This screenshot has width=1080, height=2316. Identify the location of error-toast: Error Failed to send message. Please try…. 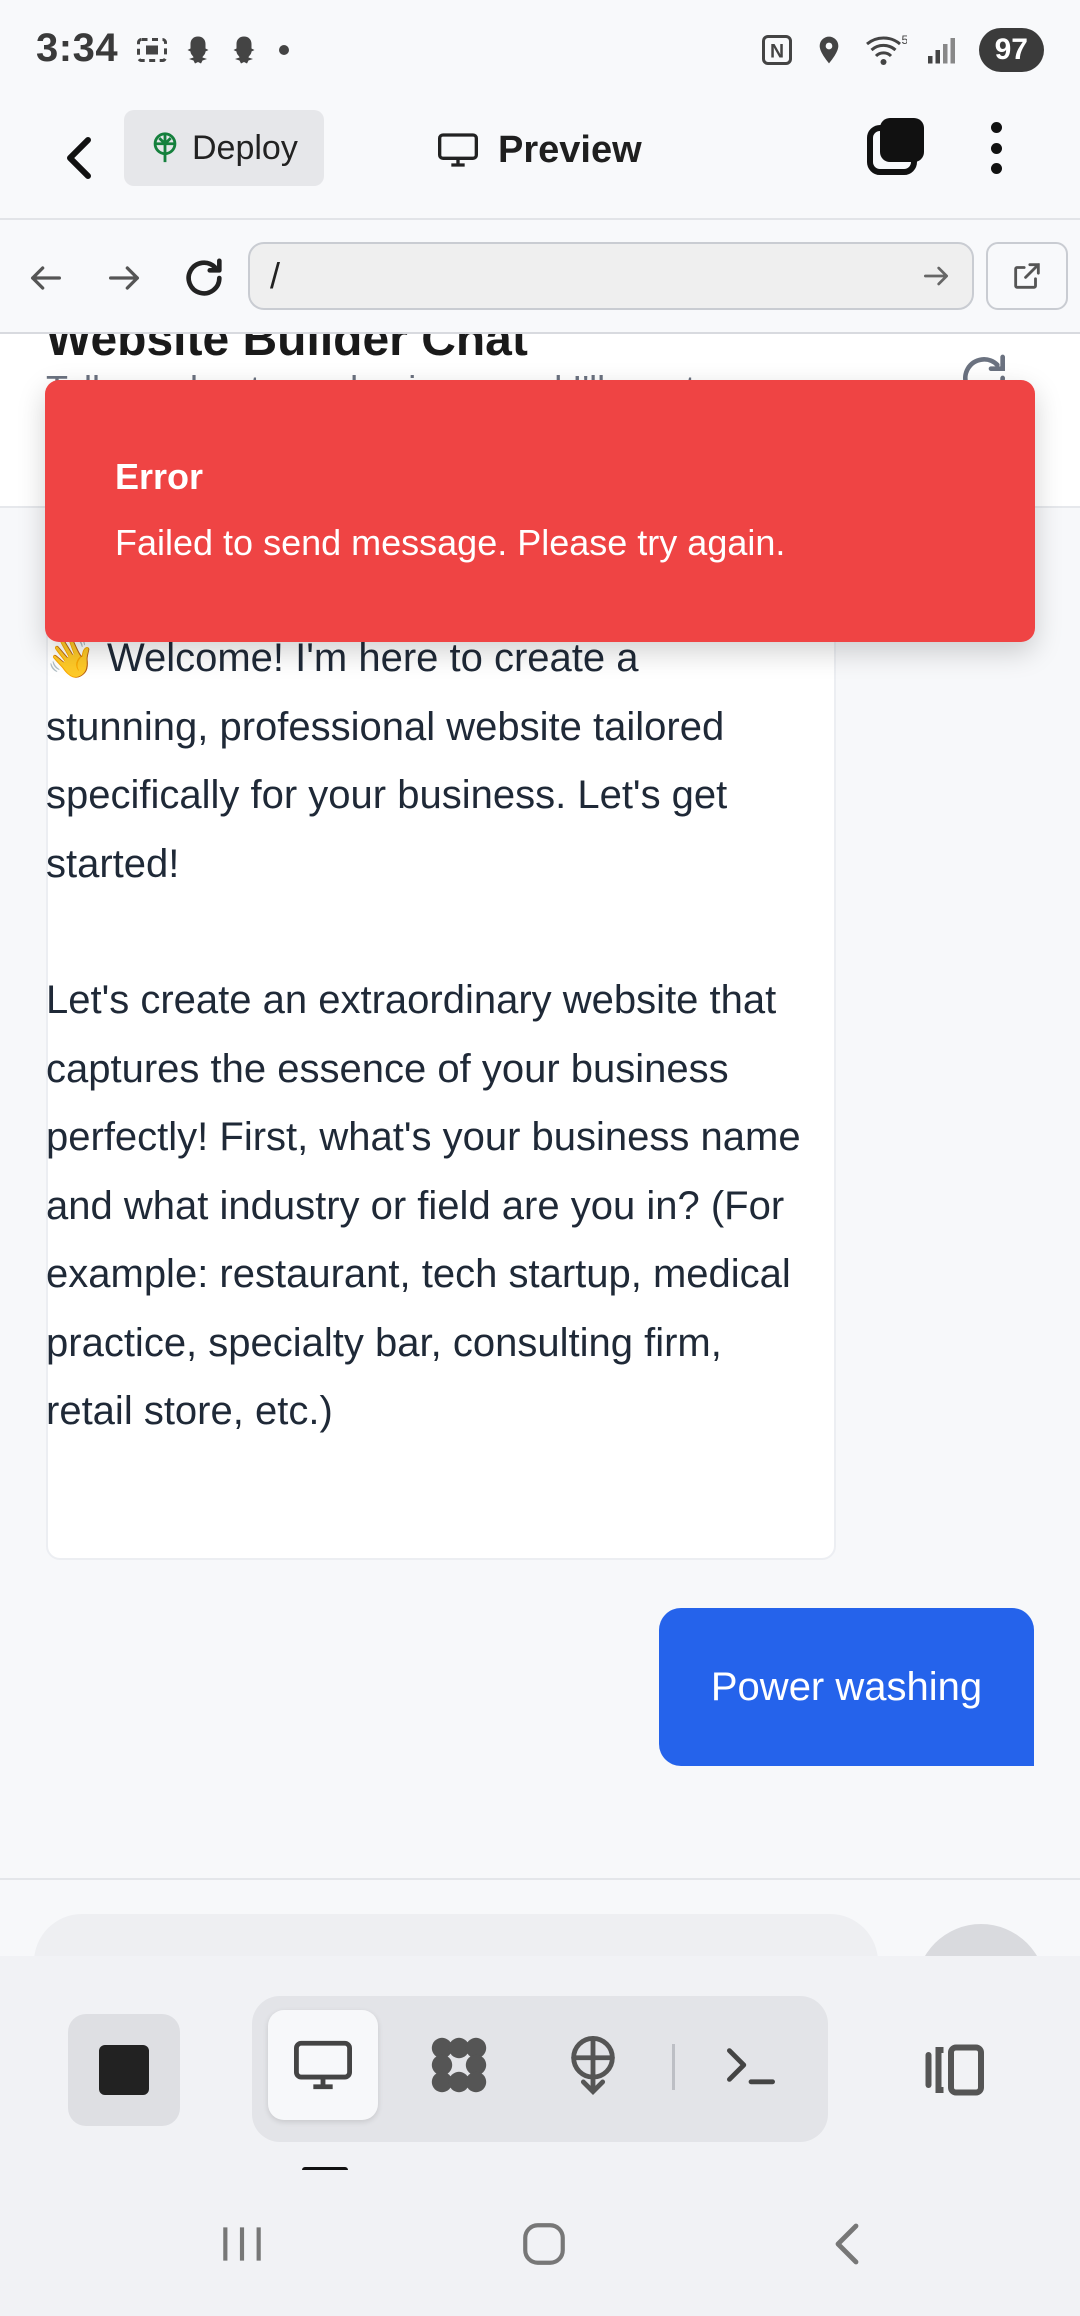
(540, 511).